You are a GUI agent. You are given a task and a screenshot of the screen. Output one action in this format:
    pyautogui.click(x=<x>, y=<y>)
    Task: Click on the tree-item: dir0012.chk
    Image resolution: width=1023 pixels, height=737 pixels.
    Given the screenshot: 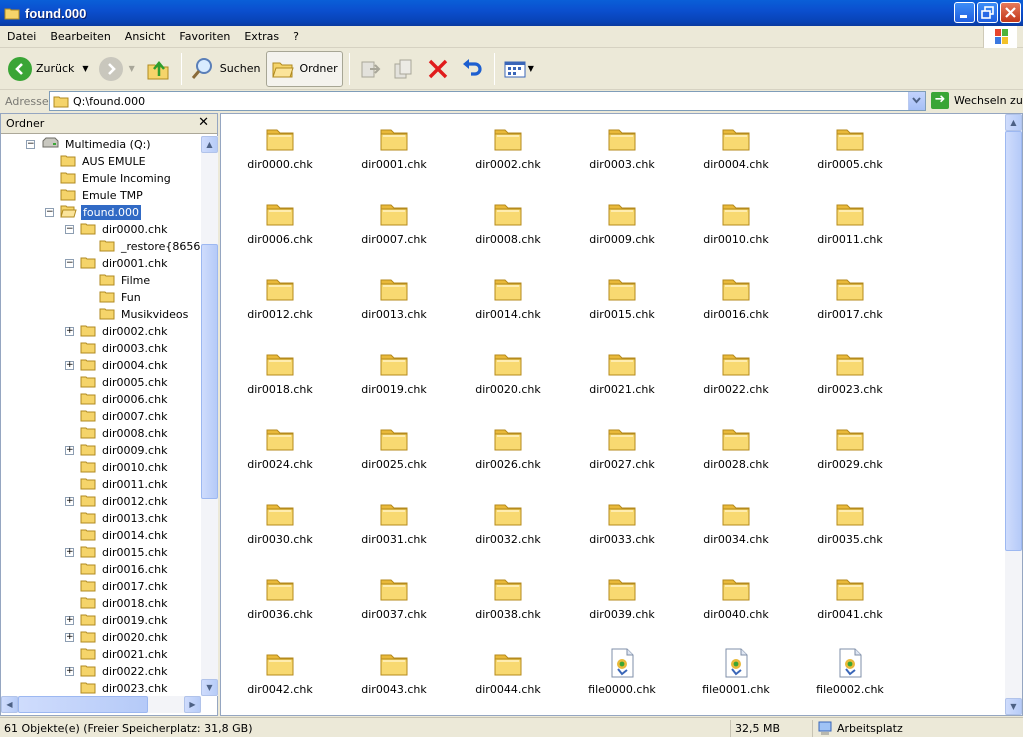 What is the action you would take?
    pyautogui.click(x=124, y=501)
    